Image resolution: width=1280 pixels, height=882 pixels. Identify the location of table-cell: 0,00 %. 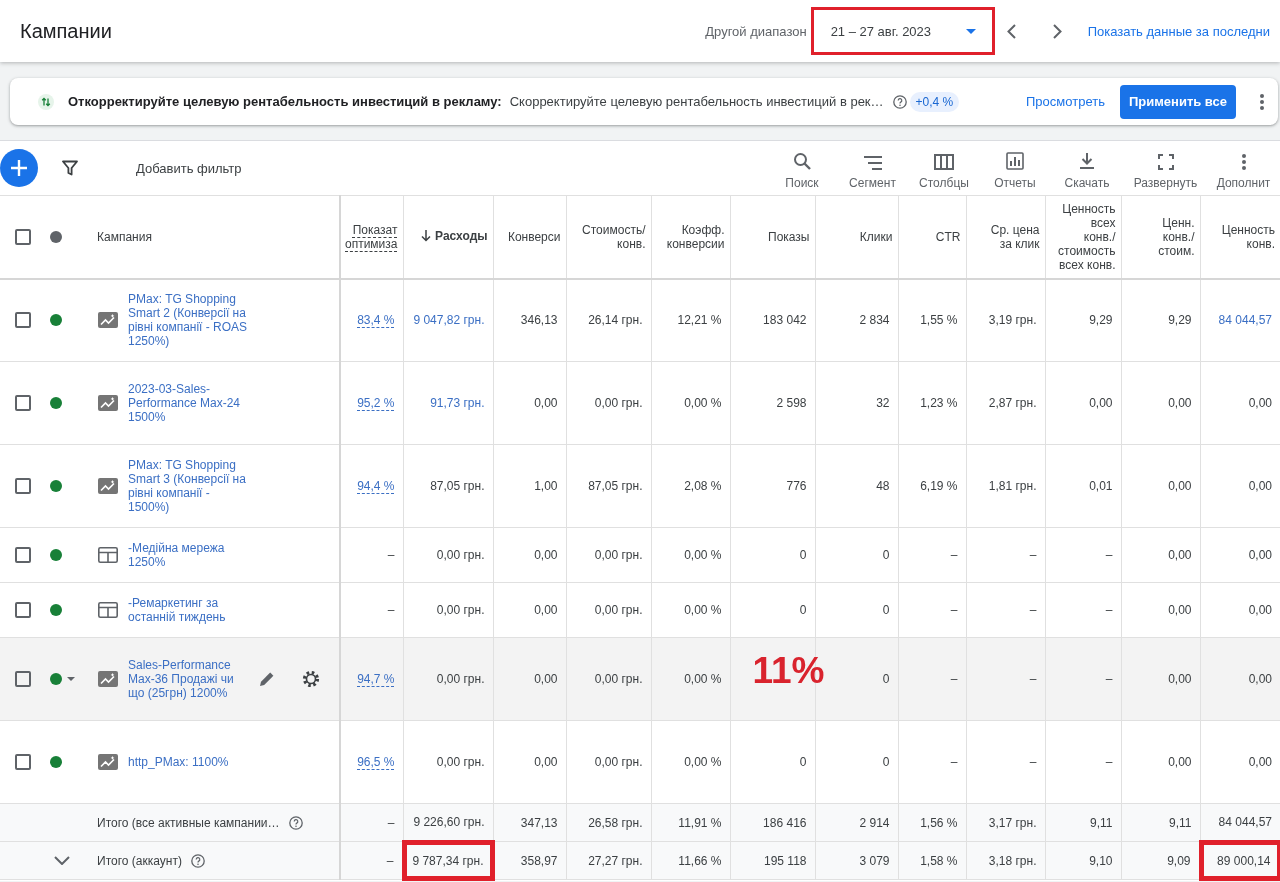
(690, 762).